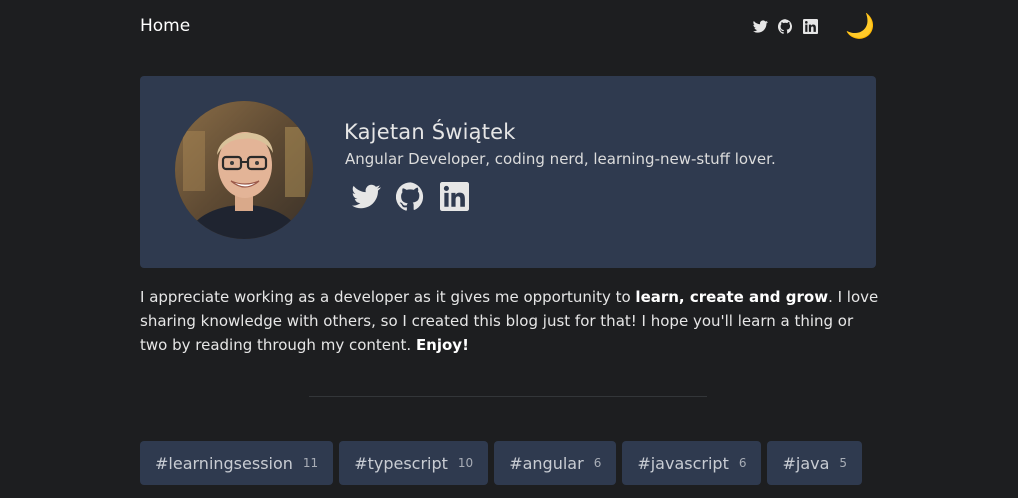  Describe the element at coordinates (224, 463) in the screenshot. I see `tag-label: #learningsession` at that location.